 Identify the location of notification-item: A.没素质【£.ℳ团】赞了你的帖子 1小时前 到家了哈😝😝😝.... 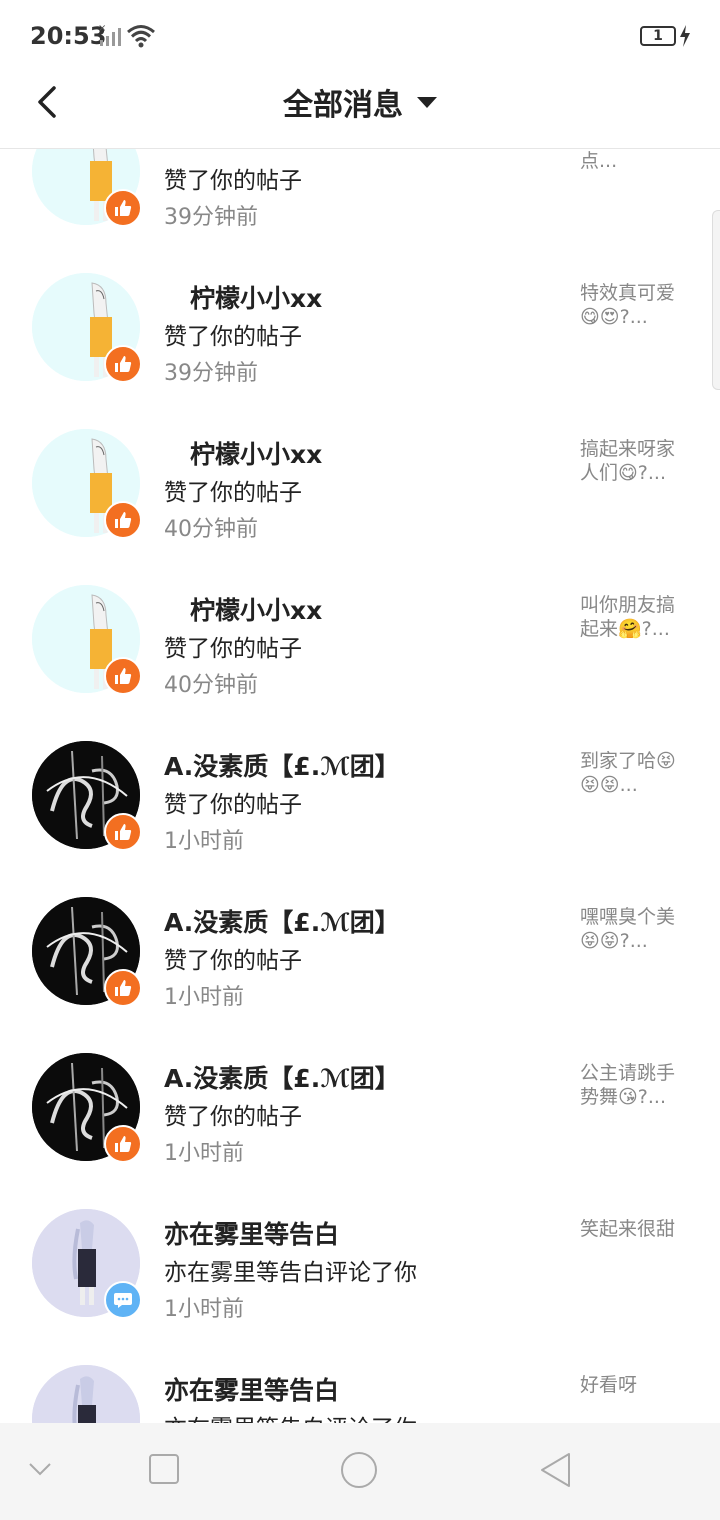
(360, 805).